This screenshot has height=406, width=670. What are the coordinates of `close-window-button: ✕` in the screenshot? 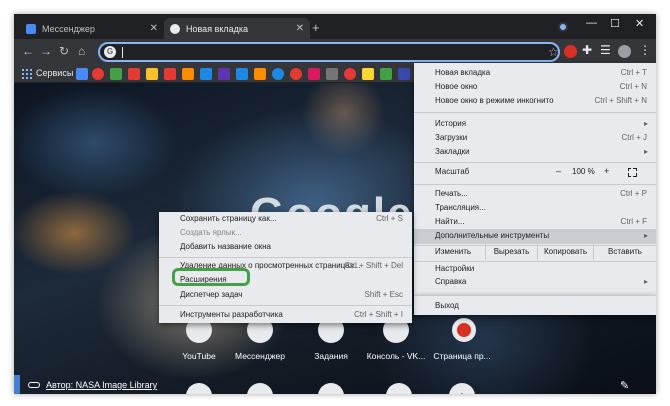 It's located at (639, 23).